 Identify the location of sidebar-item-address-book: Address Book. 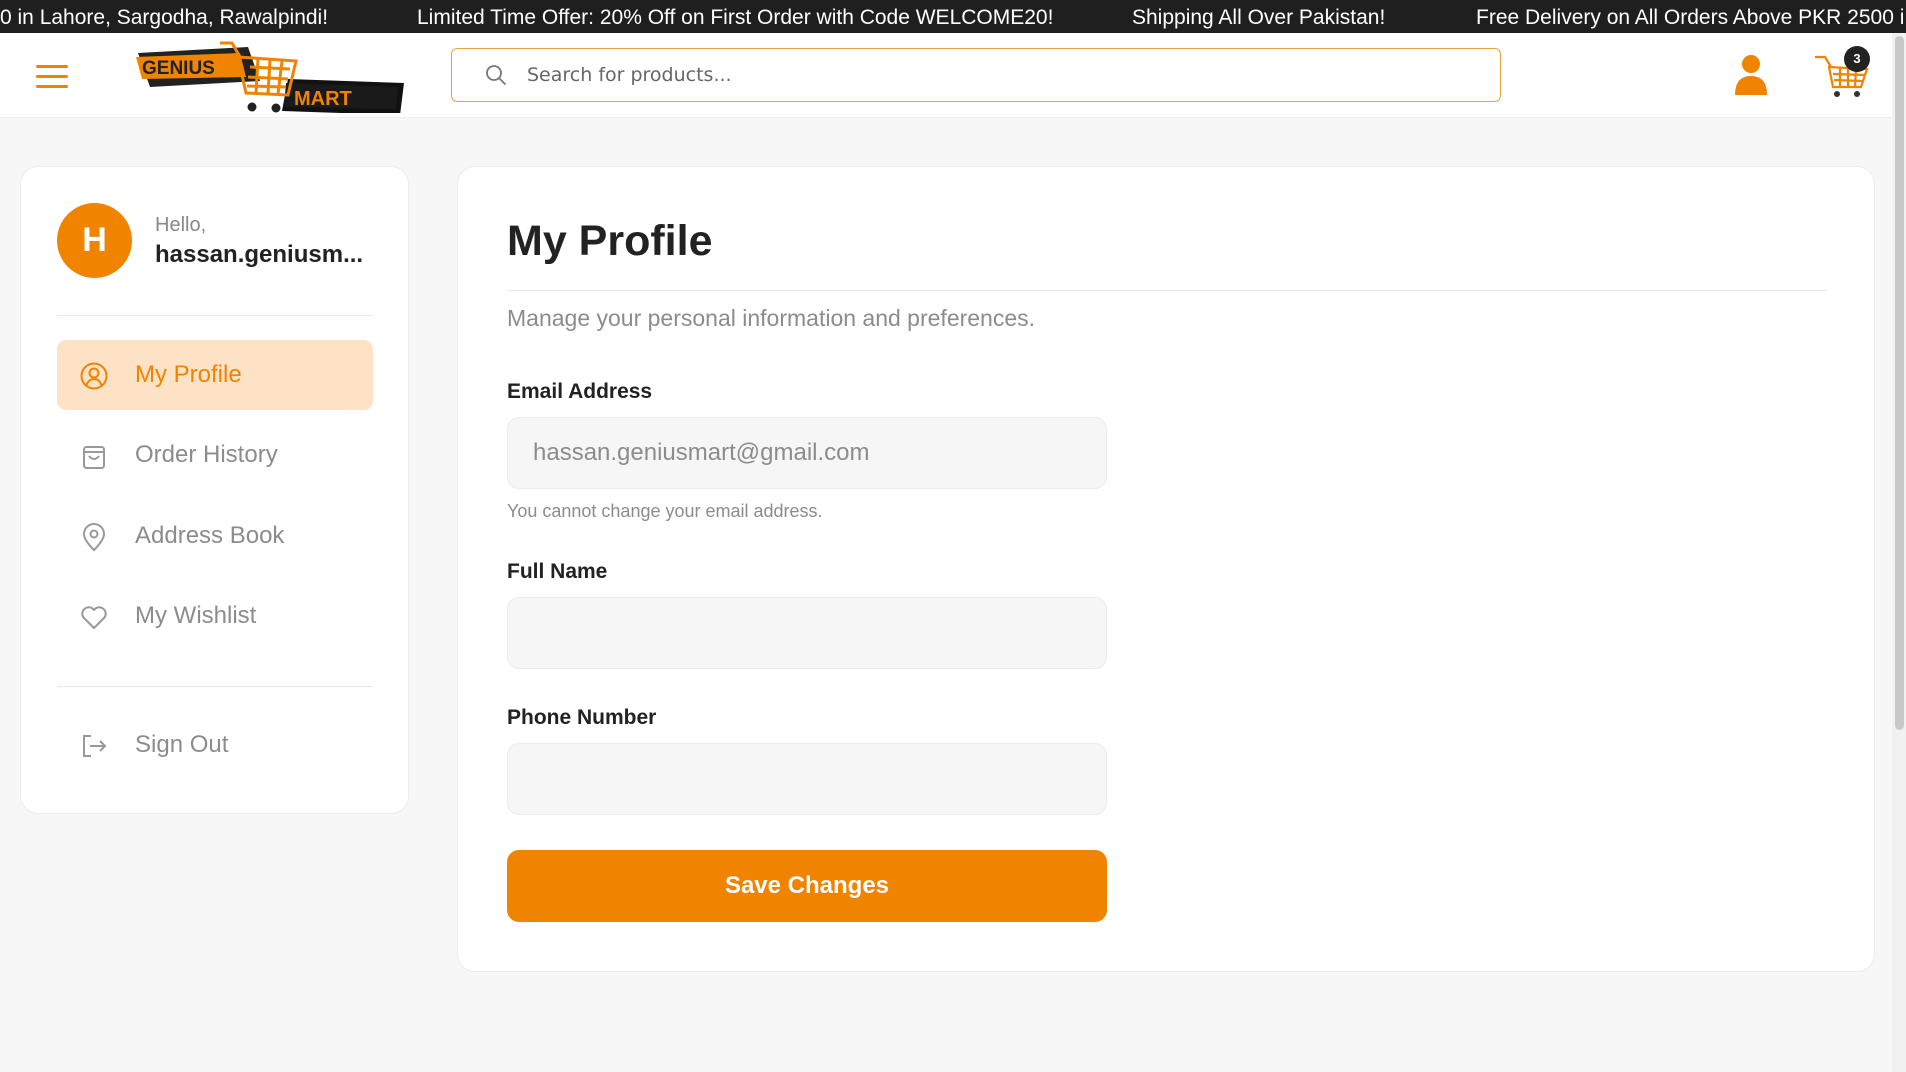
(215, 536).